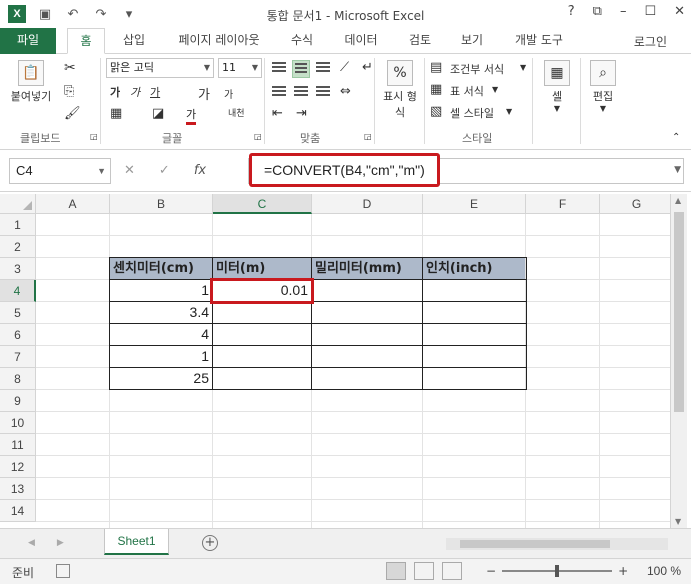 This screenshot has width=691, height=584. Describe the element at coordinates (262, 204) in the screenshot. I see `column-header-c: C` at that location.